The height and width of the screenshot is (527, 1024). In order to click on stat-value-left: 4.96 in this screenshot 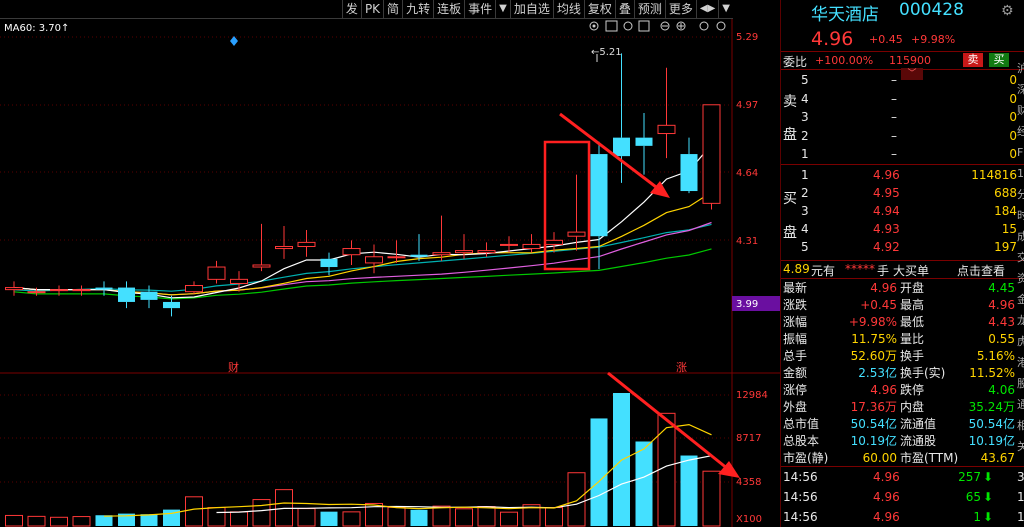, I will do `click(883, 390)`.